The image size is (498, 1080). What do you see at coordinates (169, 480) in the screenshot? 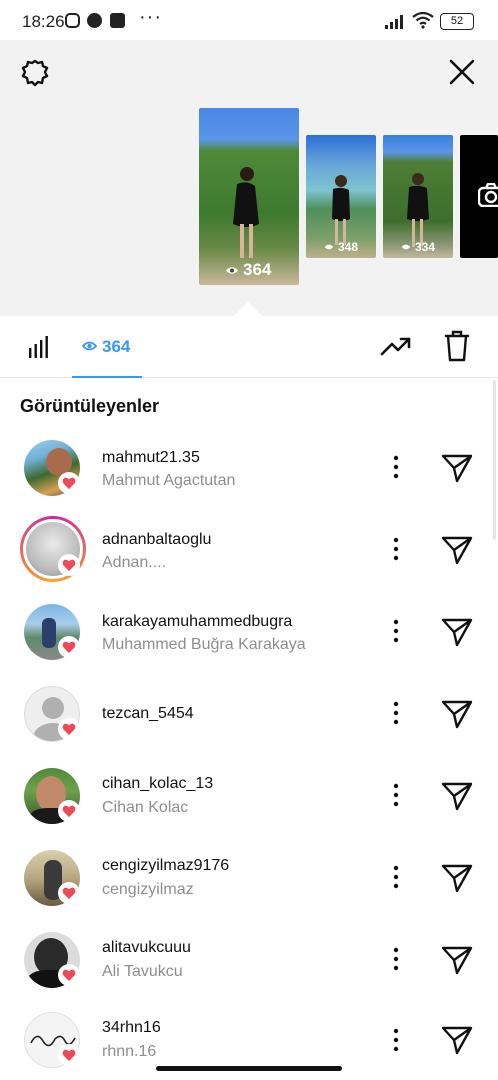
I see `viewer-fullname: Mahmut Agactutan` at bounding box center [169, 480].